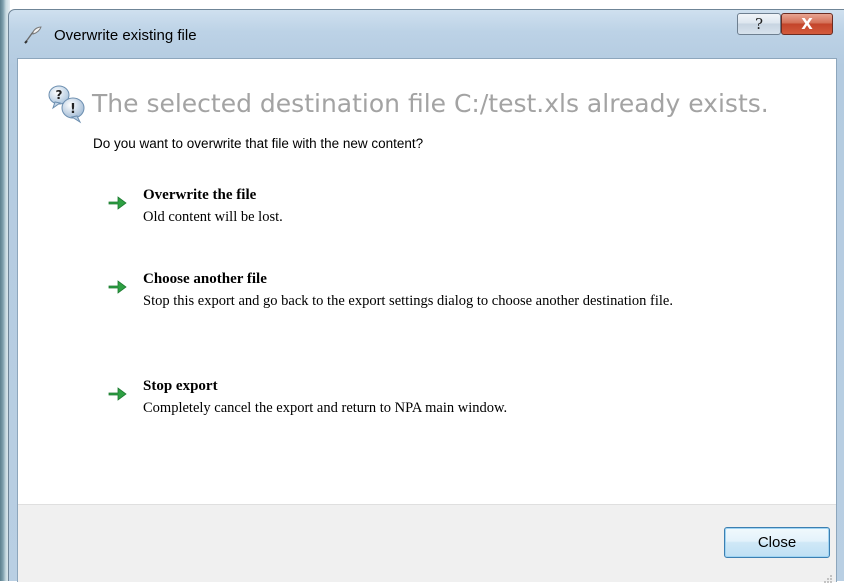  I want to click on help-icon: ?, so click(759, 24).